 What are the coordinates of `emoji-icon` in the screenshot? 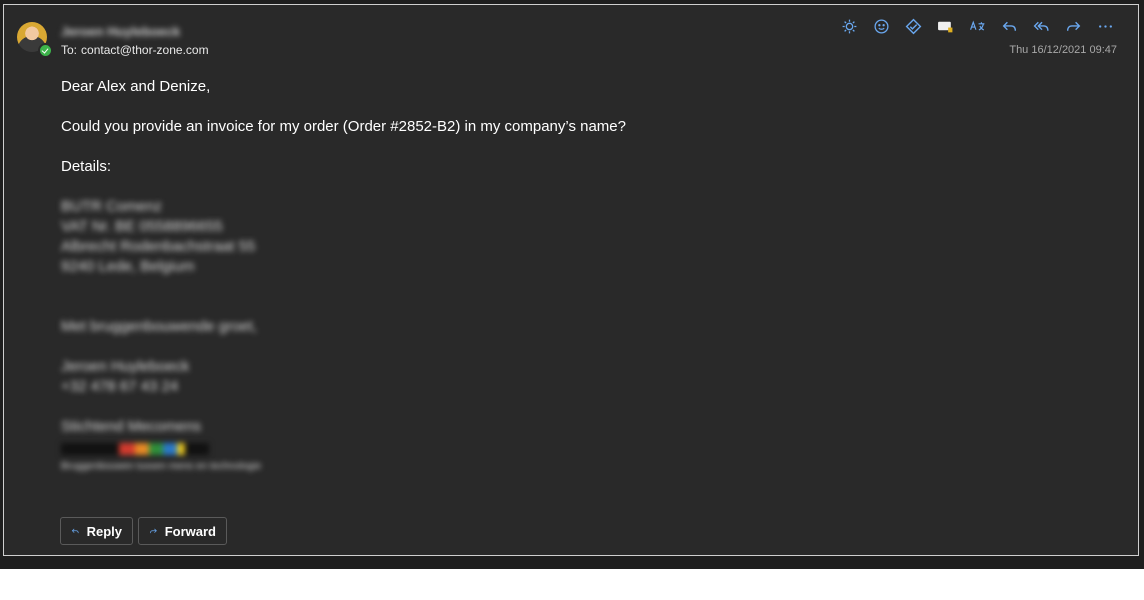 It's located at (881, 26).